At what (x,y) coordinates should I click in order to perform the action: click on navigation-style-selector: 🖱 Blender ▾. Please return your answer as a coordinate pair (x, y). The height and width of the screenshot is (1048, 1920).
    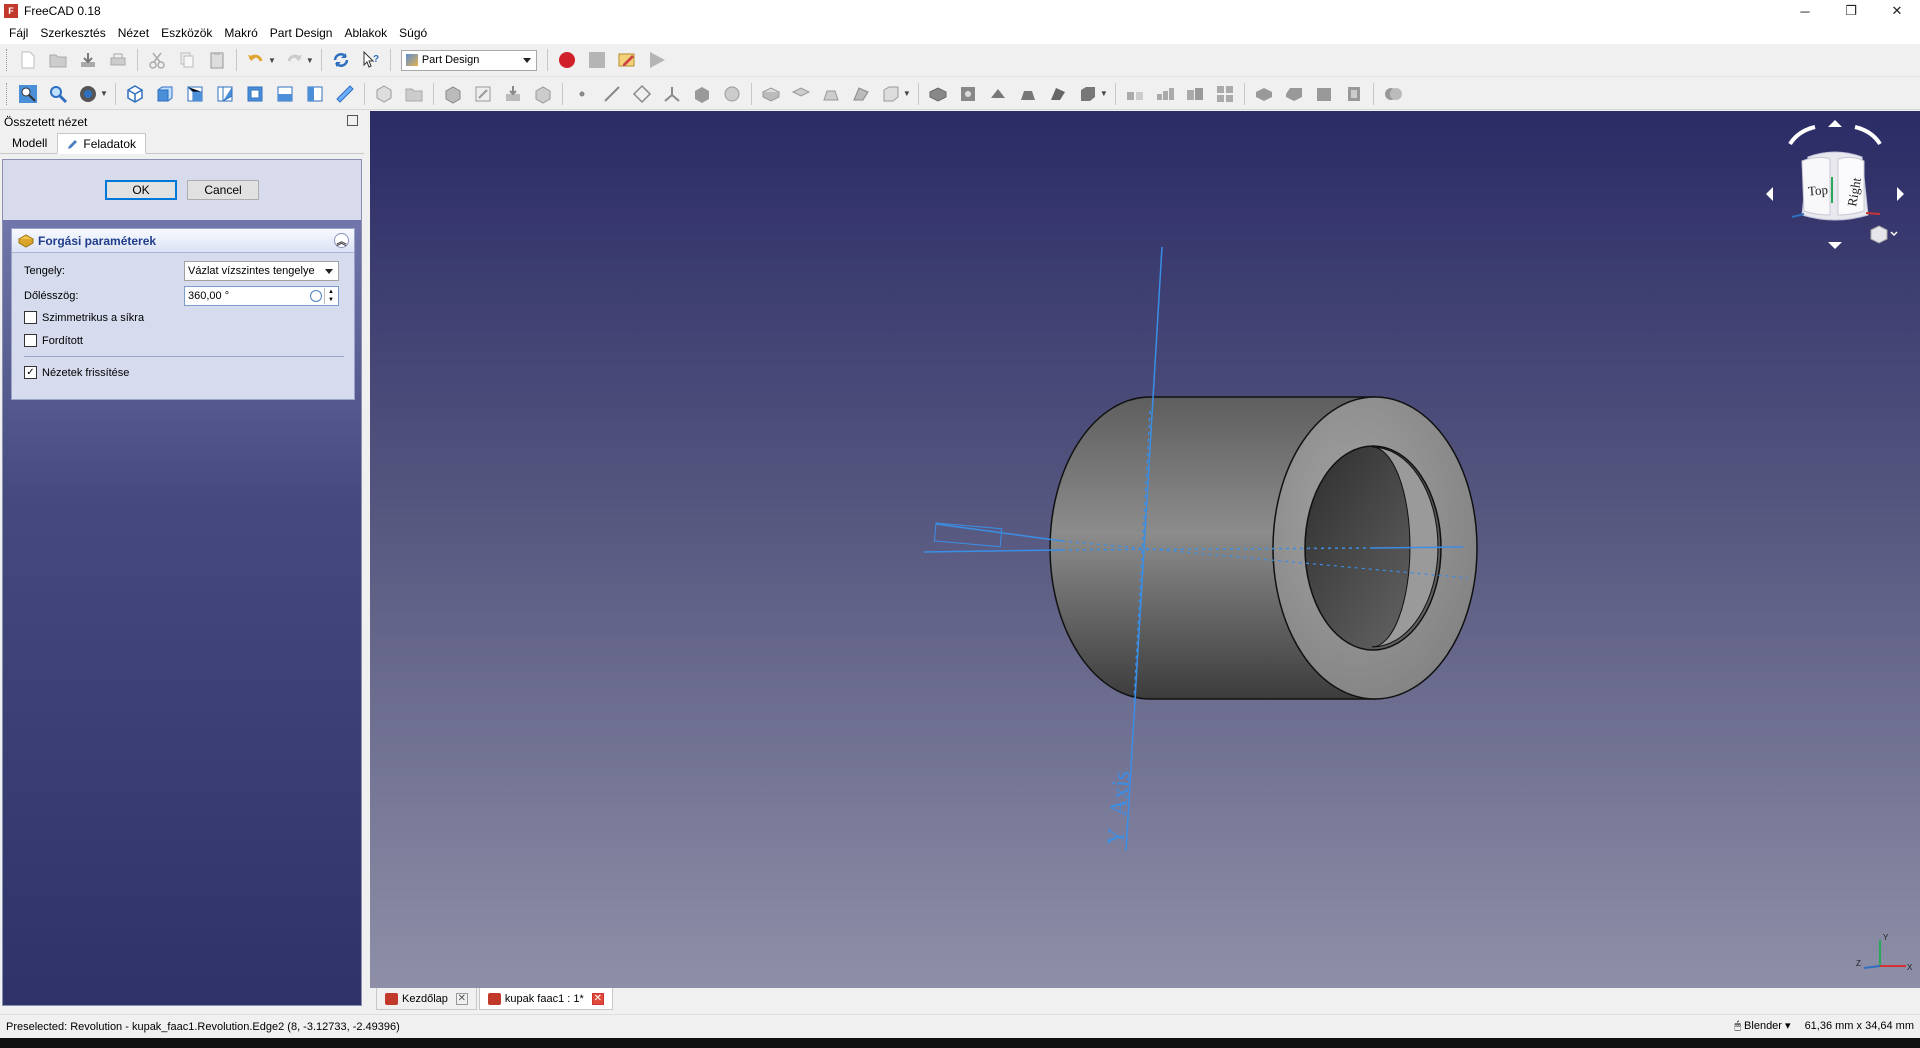
    Looking at the image, I should click on (1762, 1026).